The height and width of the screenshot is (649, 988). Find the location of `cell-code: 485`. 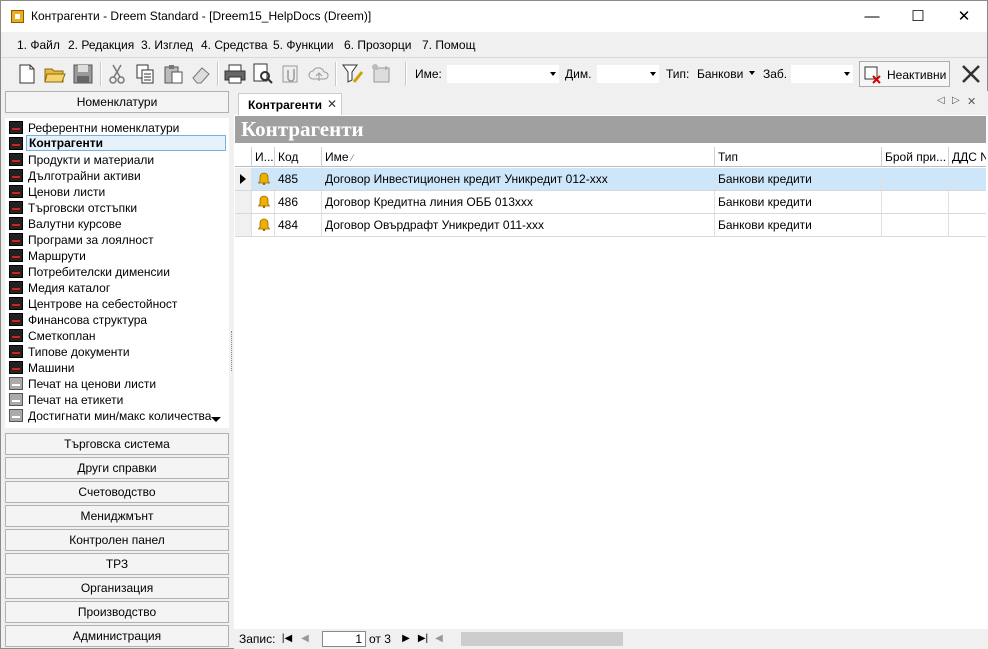

cell-code: 485 is located at coordinates (298, 179).